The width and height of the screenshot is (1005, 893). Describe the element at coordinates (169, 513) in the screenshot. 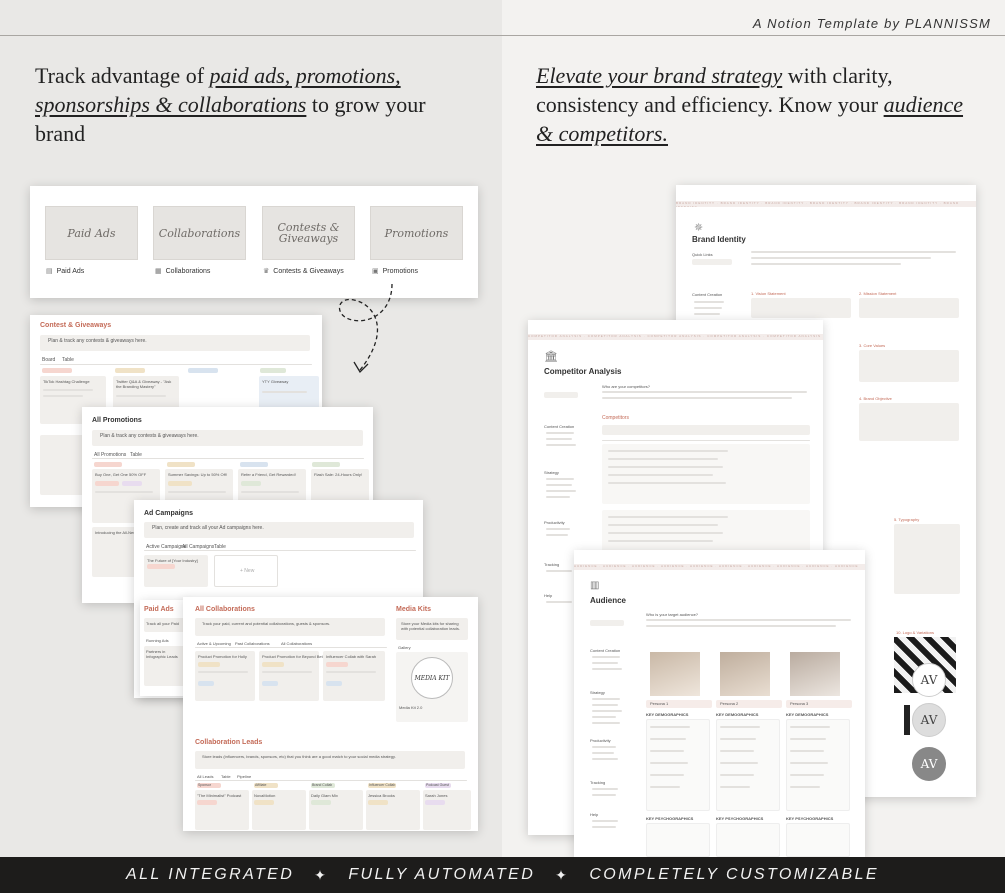

I see `ads-title: Ad Campaigns` at that location.